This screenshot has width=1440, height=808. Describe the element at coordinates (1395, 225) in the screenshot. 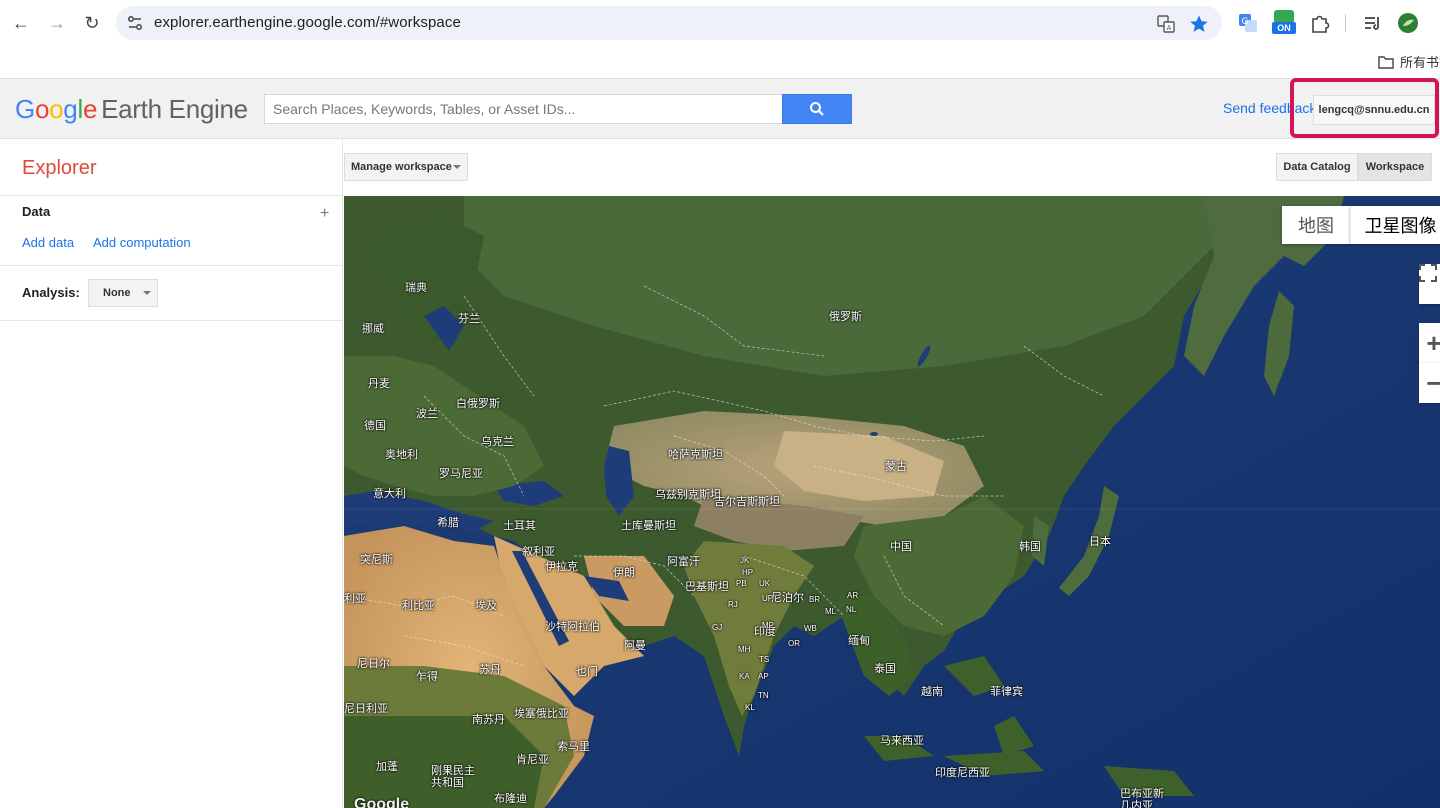

I see `map-type-satellite-button: 卫星图像` at that location.